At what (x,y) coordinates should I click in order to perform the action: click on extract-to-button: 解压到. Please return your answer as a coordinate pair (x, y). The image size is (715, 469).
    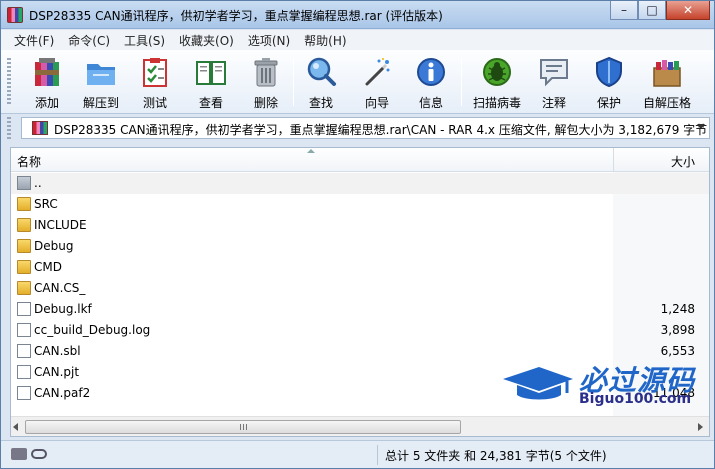
    Looking at the image, I should click on (101, 83).